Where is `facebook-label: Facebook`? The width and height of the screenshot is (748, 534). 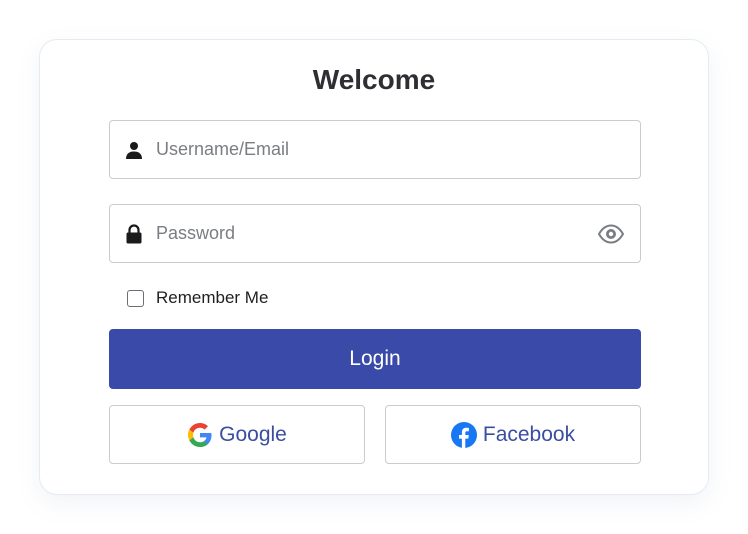 facebook-label: Facebook is located at coordinates (529, 434).